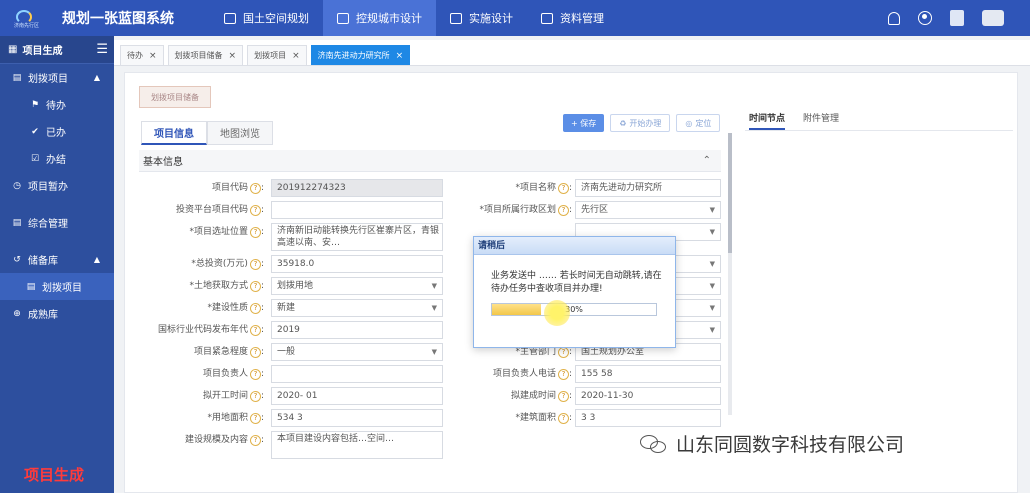 The width and height of the screenshot is (1030, 493). I want to click on avatar, so click(993, 18).